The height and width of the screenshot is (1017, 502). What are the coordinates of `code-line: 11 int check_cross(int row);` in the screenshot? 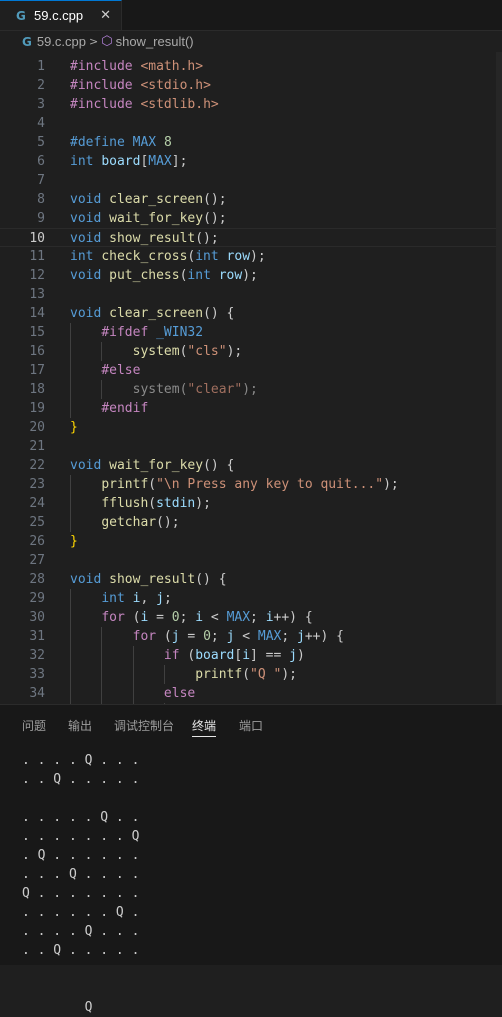 It's located at (251, 256).